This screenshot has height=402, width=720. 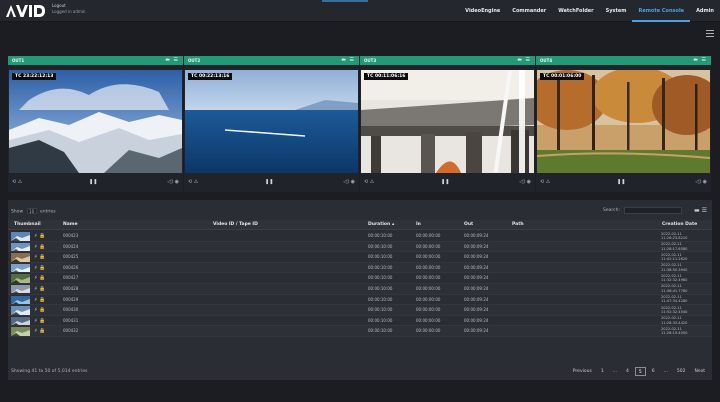 I want to click on row-creation-date: 2022-02-11 11:42:11.2620, so click(x=674, y=257).